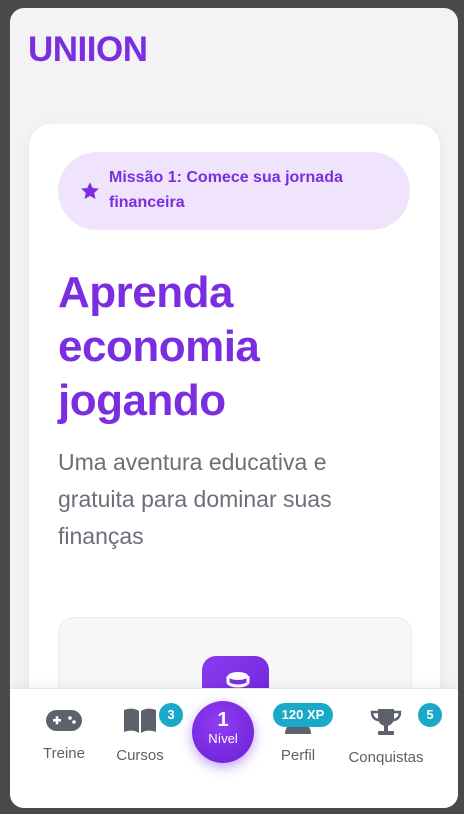  I want to click on hero-title: Aprenda economia jogando, so click(159, 346).